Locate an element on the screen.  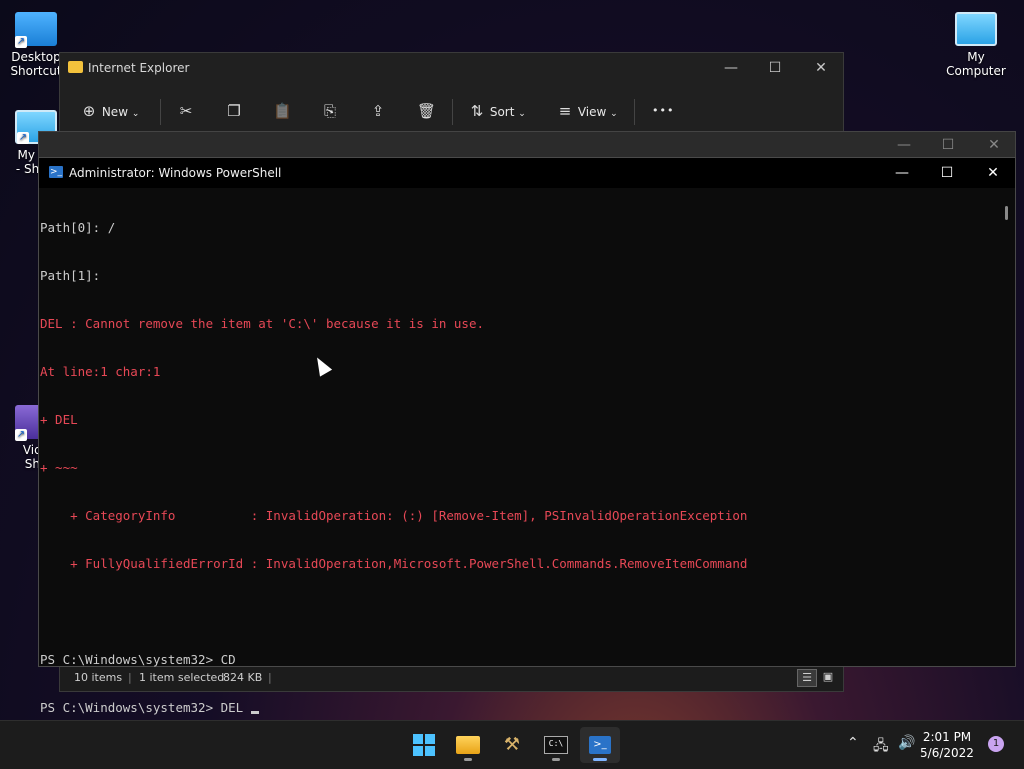
show-hidden-icons-button: ⌃ is located at coordinates (853, 743).